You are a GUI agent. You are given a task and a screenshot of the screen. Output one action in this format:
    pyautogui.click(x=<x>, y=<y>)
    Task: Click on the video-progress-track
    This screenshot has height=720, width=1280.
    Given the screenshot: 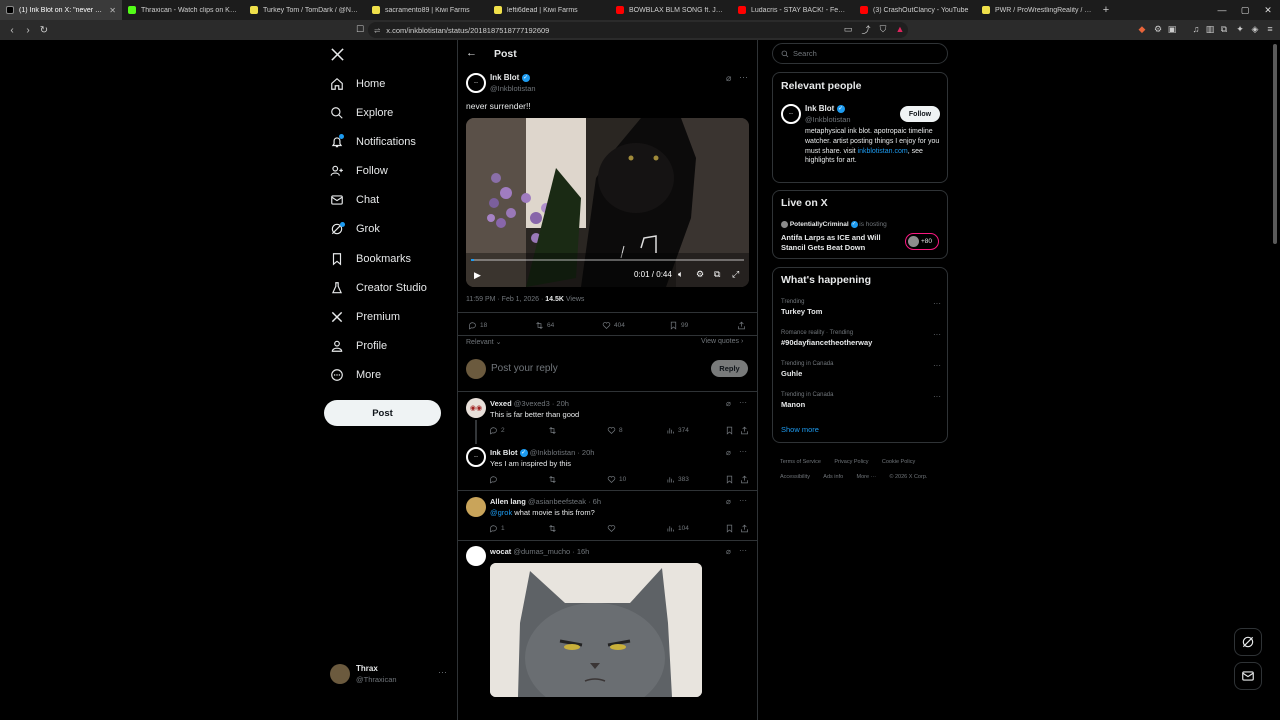 What is the action you would take?
    pyautogui.click(x=607, y=260)
    